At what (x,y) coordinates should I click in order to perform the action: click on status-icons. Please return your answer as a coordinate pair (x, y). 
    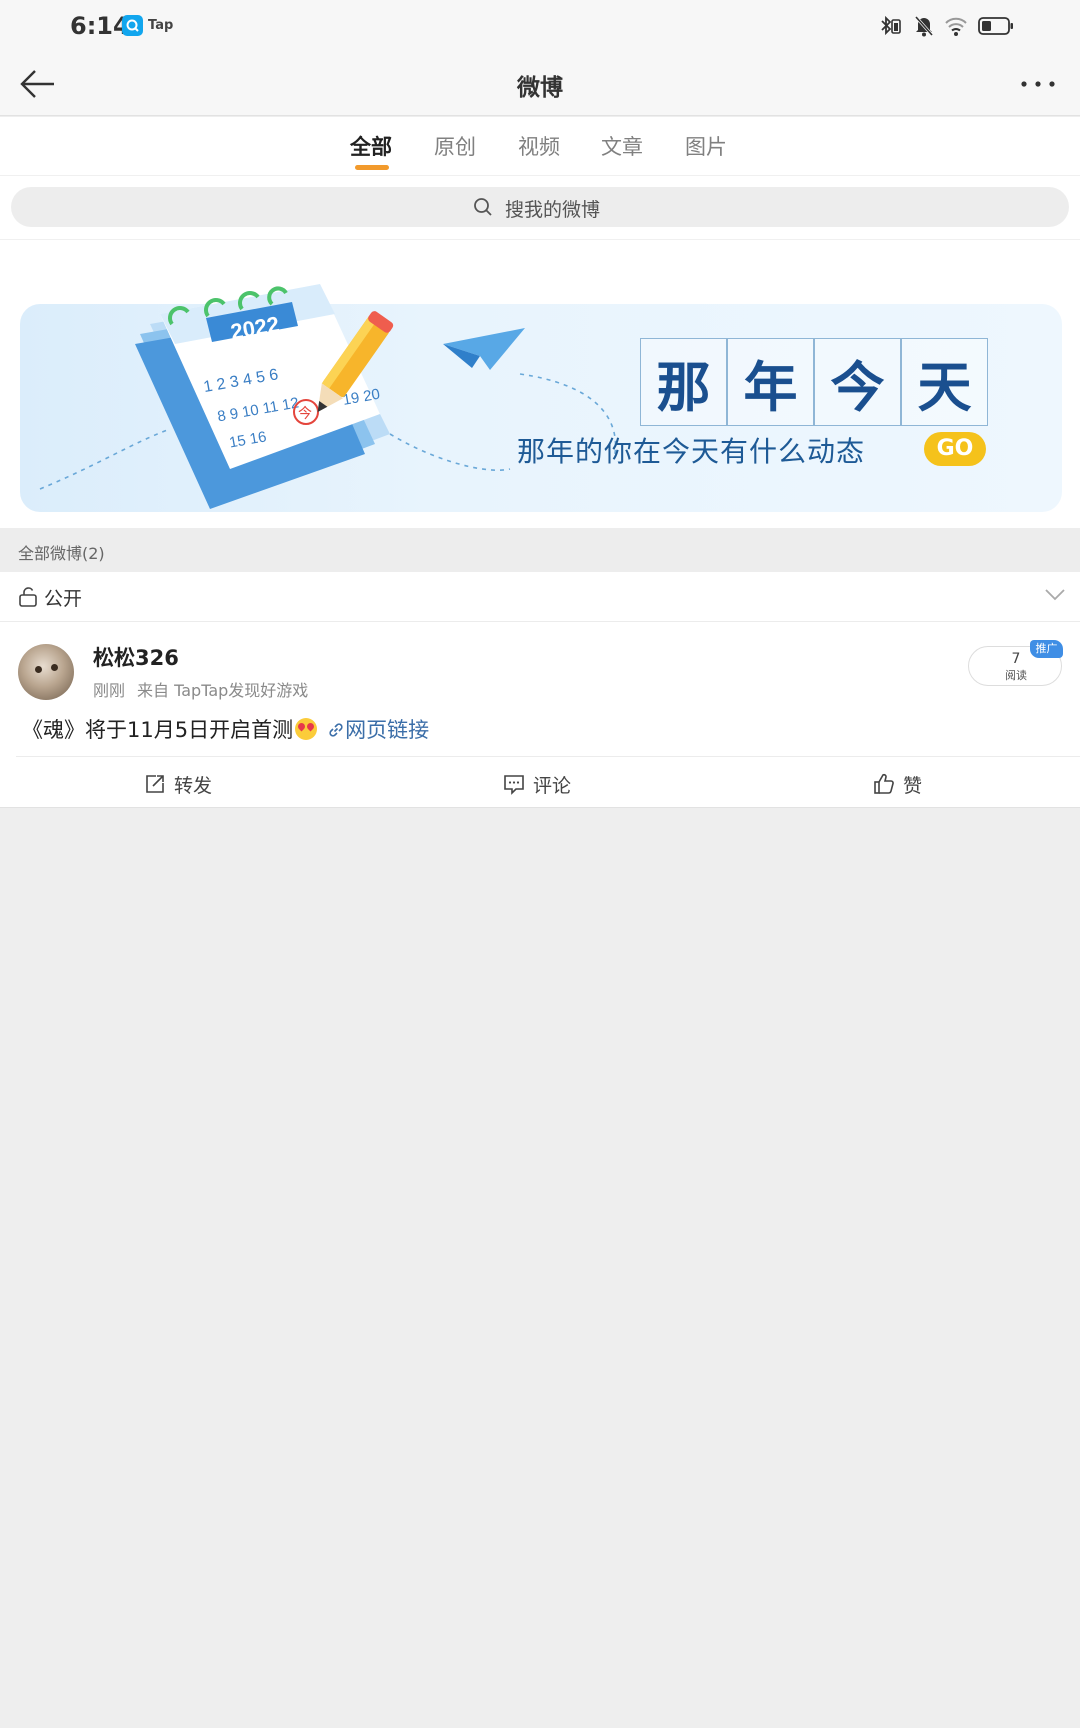
    Looking at the image, I should click on (946, 26).